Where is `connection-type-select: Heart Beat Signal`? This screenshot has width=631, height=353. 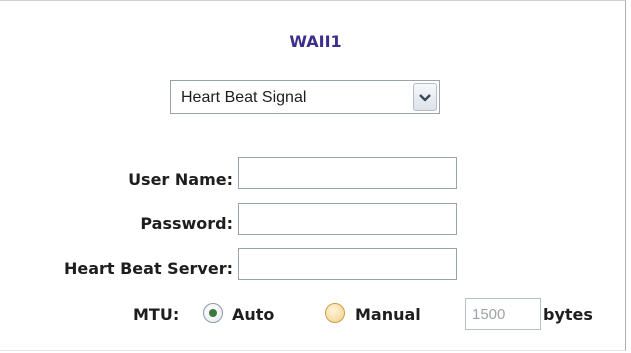
connection-type-select: Heart Beat Signal is located at coordinates (305, 97).